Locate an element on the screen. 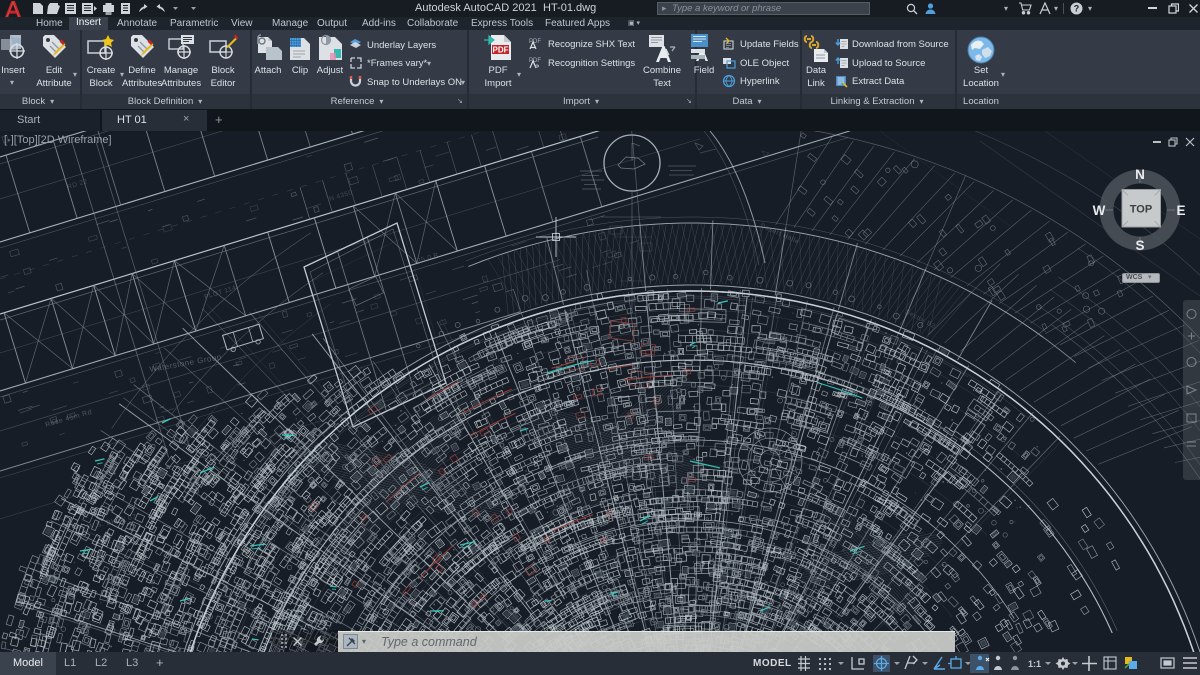  svg-text: S is located at coordinates (1139, 245).